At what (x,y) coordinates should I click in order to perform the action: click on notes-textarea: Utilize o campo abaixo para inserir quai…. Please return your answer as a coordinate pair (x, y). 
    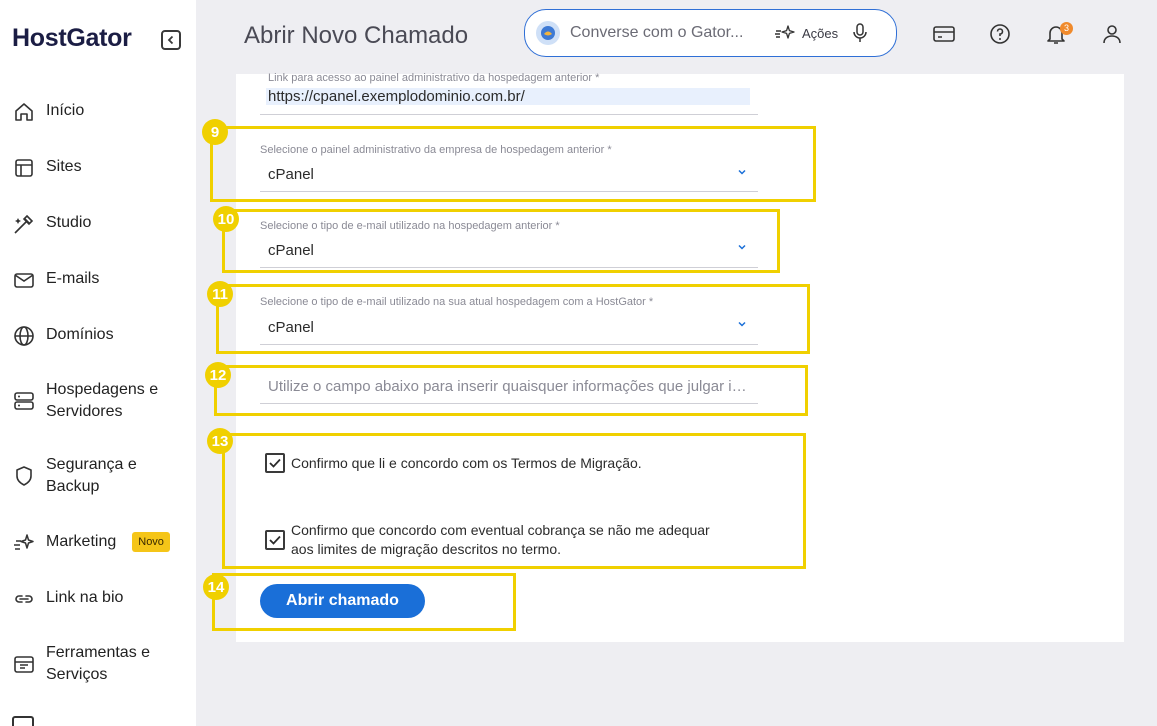
    Looking at the image, I should click on (511, 386).